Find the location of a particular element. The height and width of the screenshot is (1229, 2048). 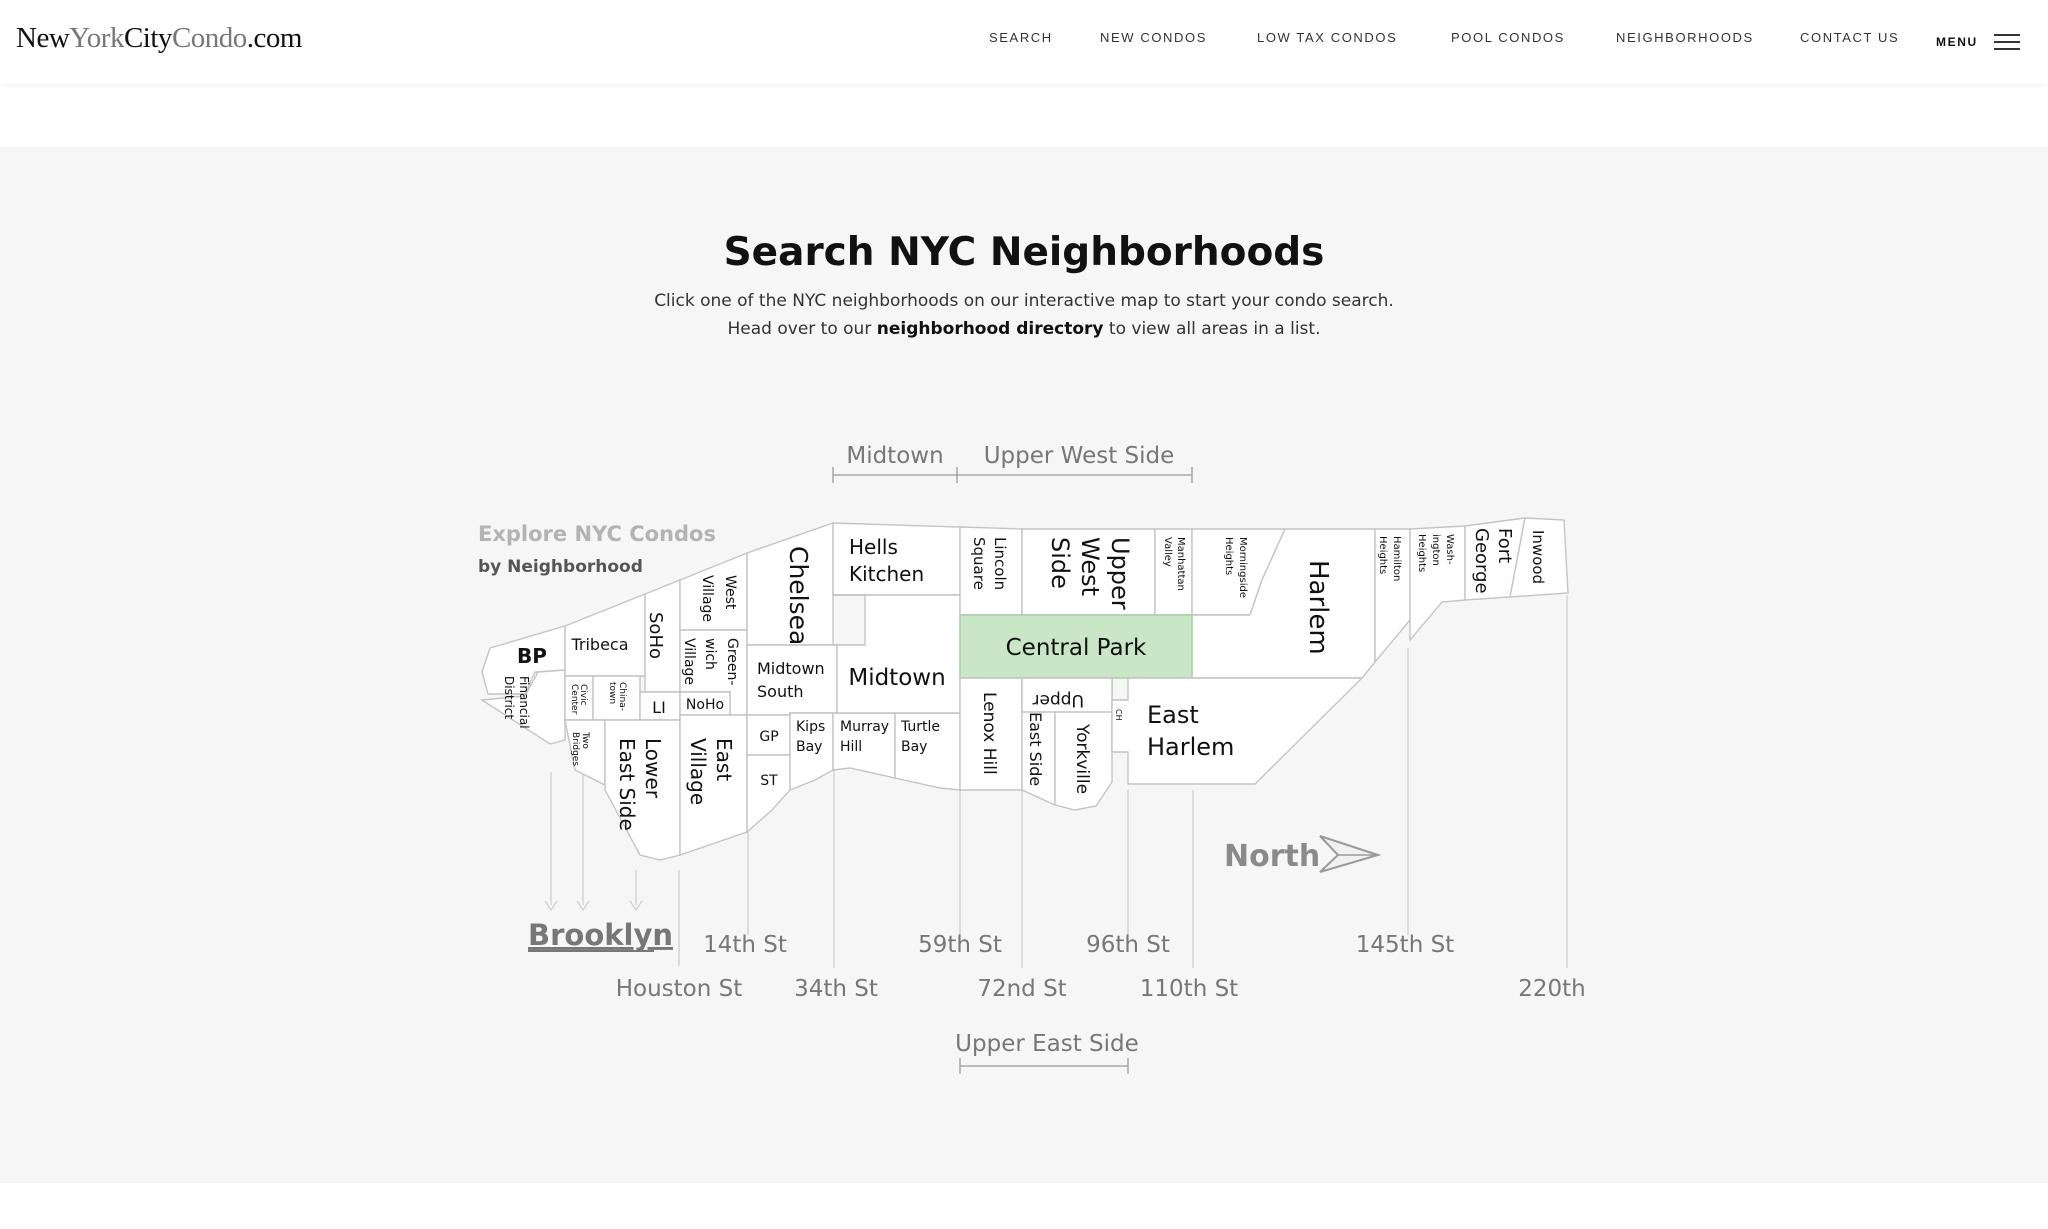

hood-lincoln-square is located at coordinates (991, 571).